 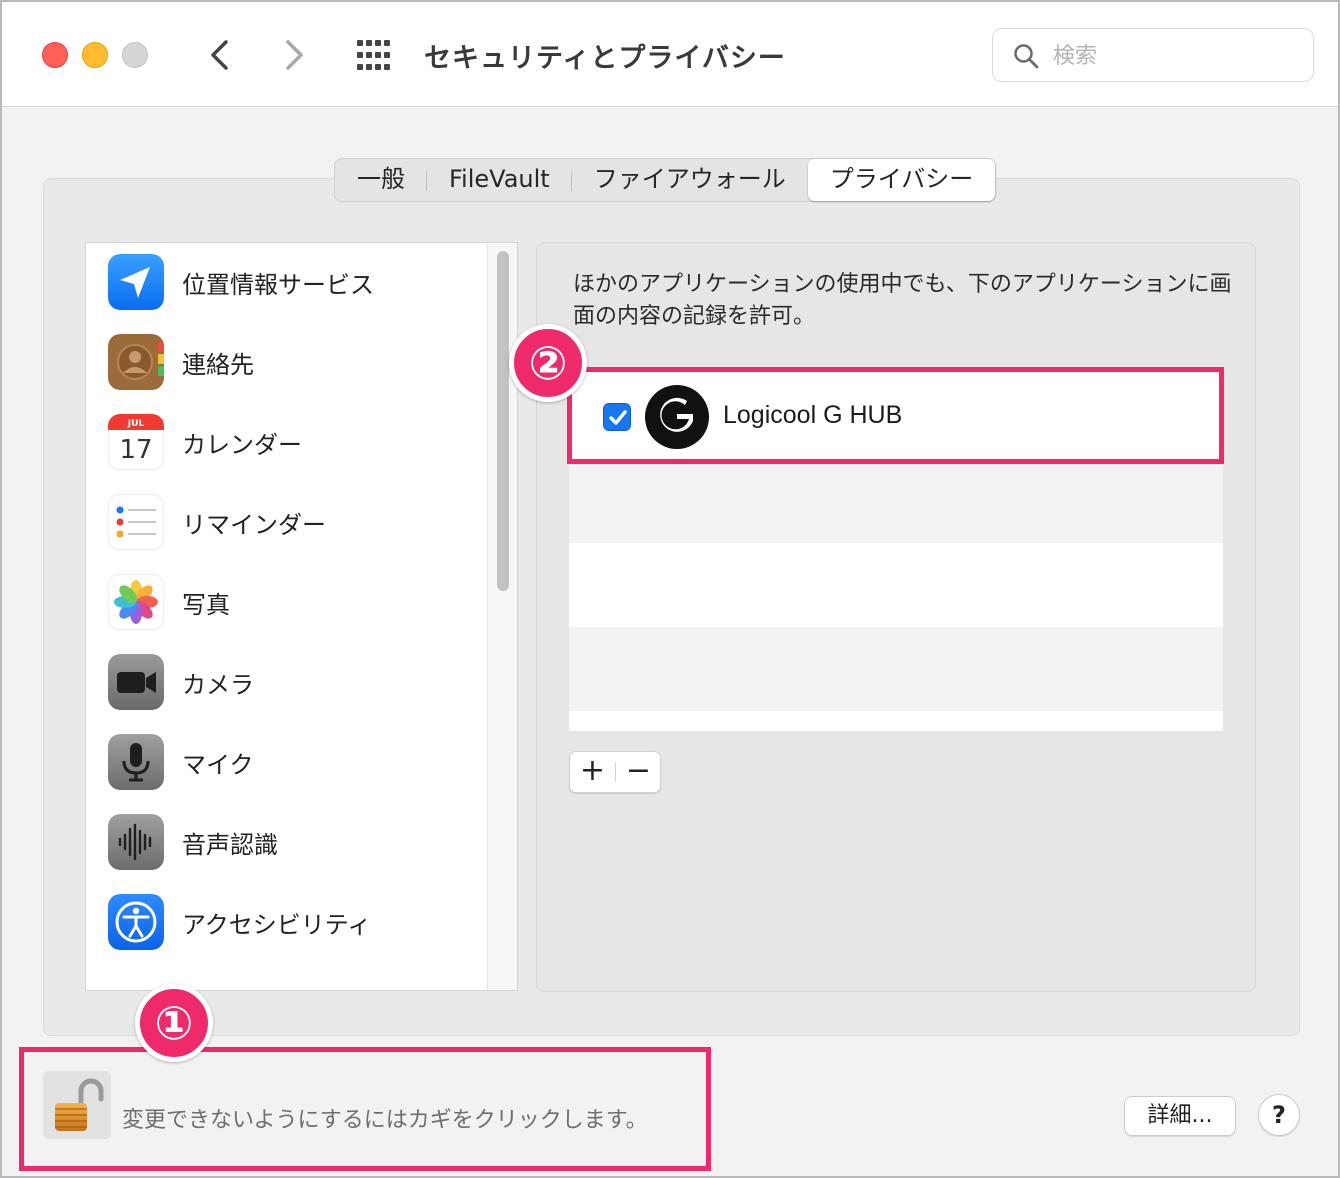 What do you see at coordinates (135, 55) in the screenshot?
I see `zoom-button` at bounding box center [135, 55].